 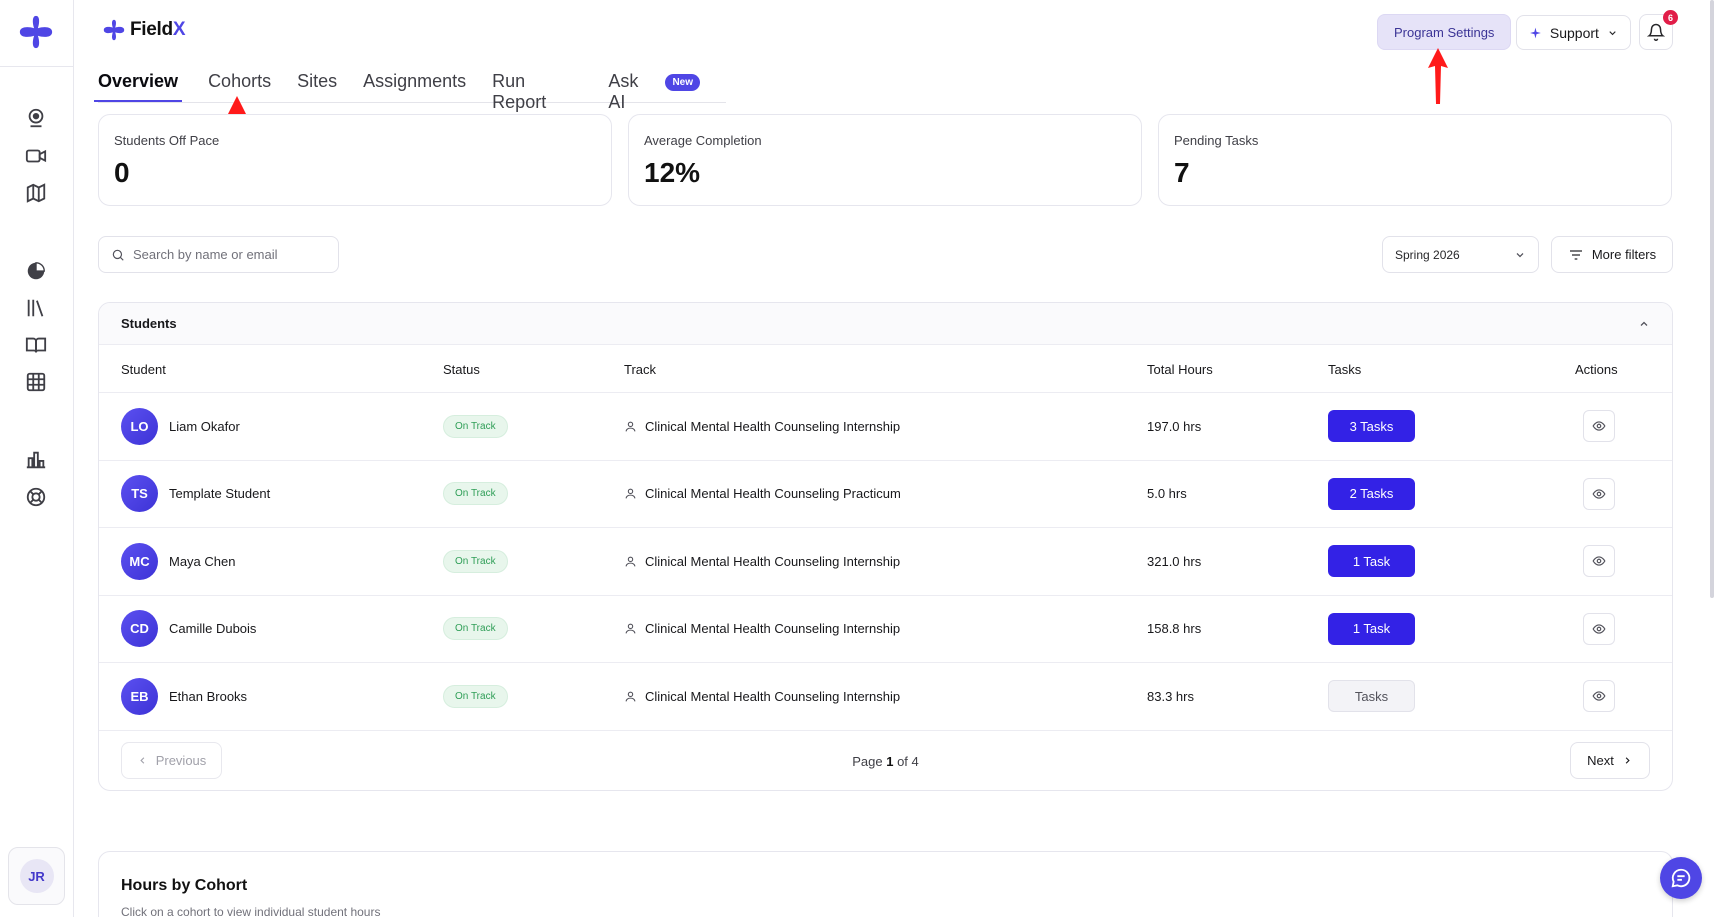 What do you see at coordinates (1371, 426) in the screenshot?
I see `tasks-button: 3 Tasks` at bounding box center [1371, 426].